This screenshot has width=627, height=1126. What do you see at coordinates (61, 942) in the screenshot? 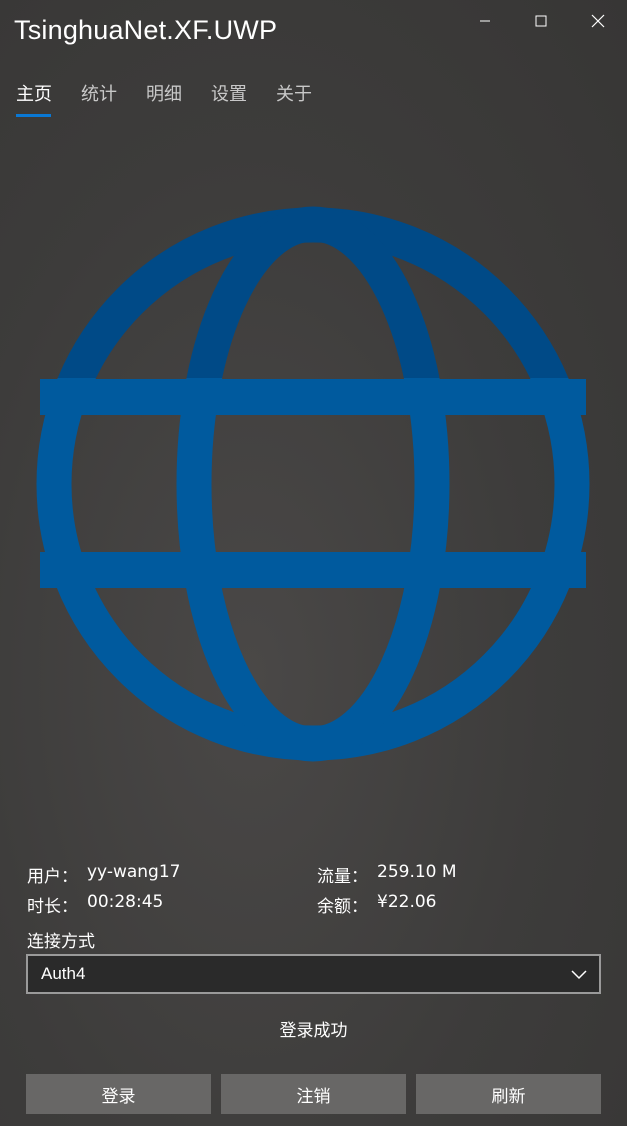
I see `connection-mode-label: 连接方式` at bounding box center [61, 942].